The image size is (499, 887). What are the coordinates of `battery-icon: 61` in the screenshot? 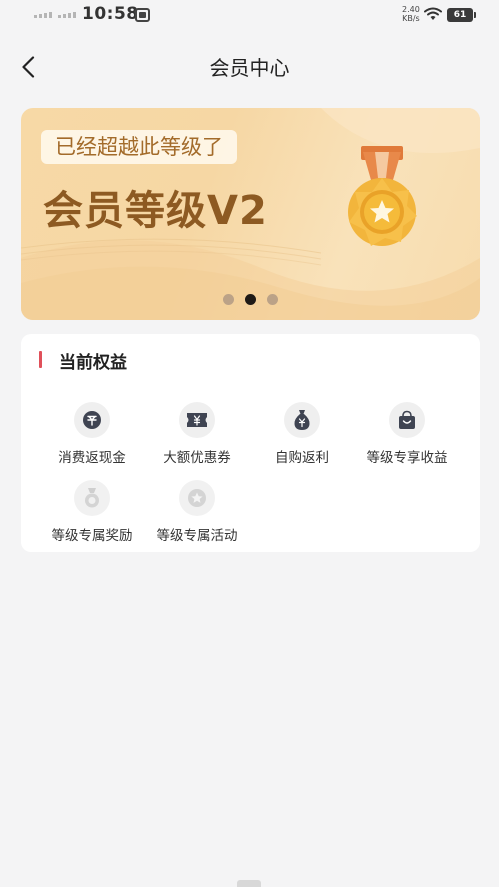 It's located at (461, 15).